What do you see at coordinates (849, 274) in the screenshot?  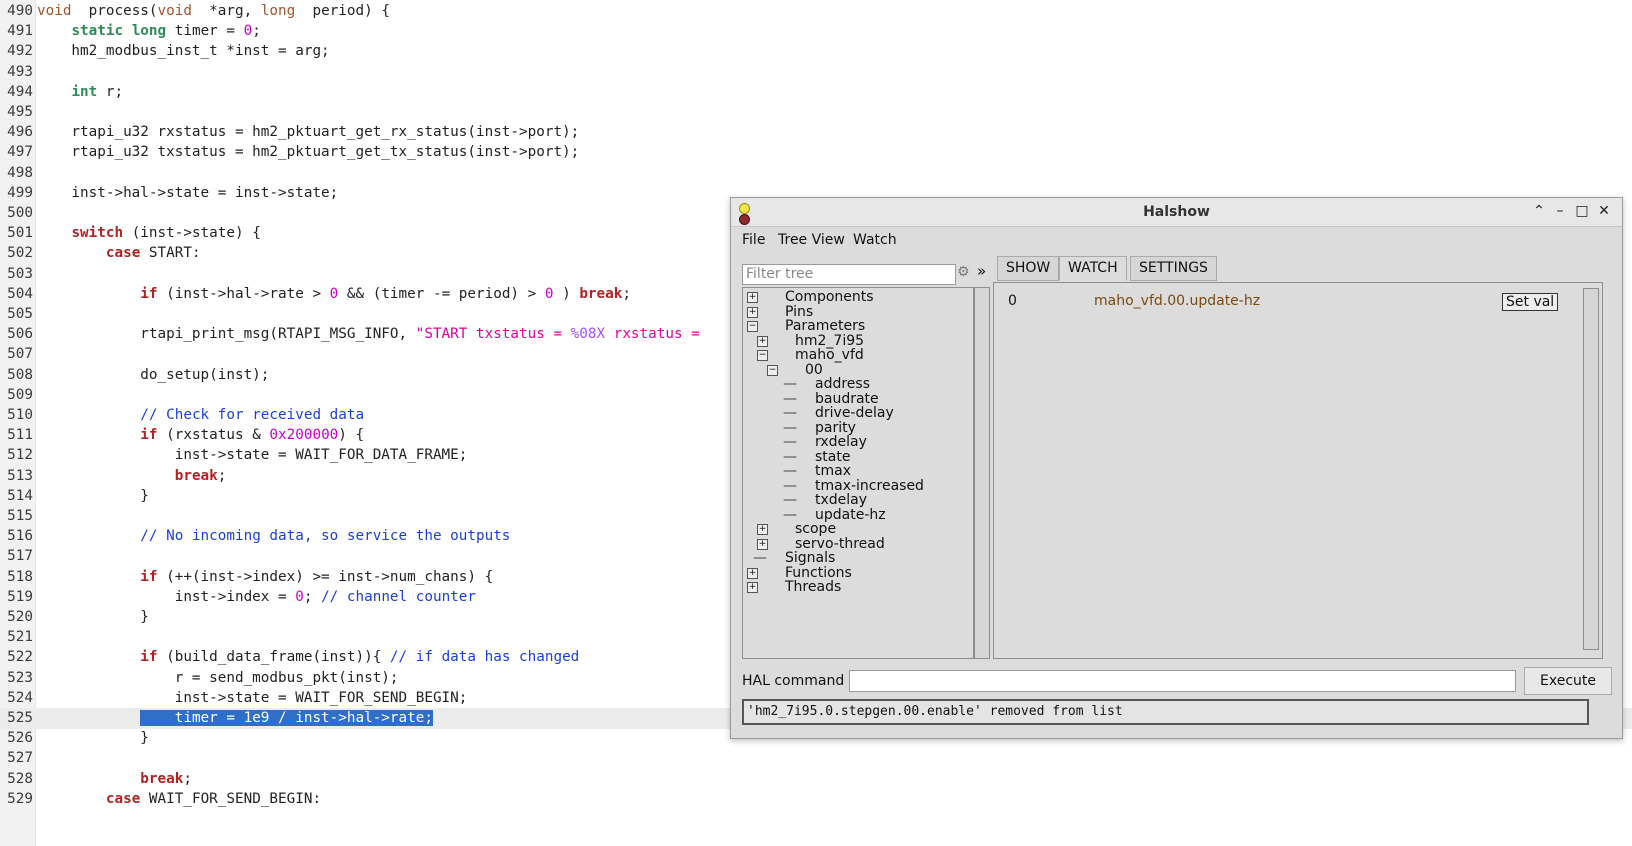 I see `filter-tree-input: Filter tree` at bounding box center [849, 274].